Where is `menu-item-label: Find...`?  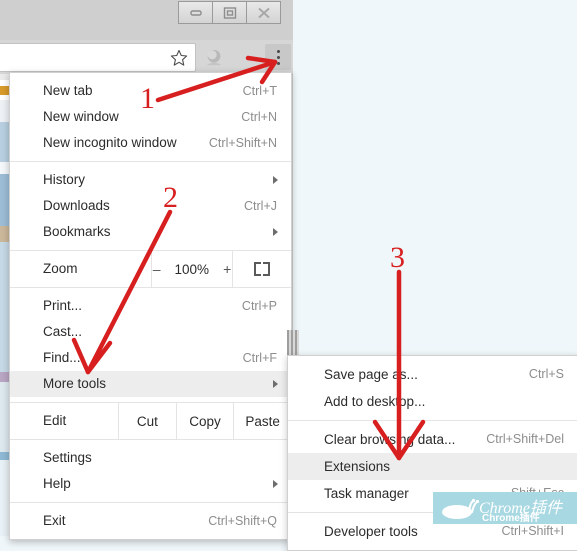
menu-item-label: Find... is located at coordinates (62, 357).